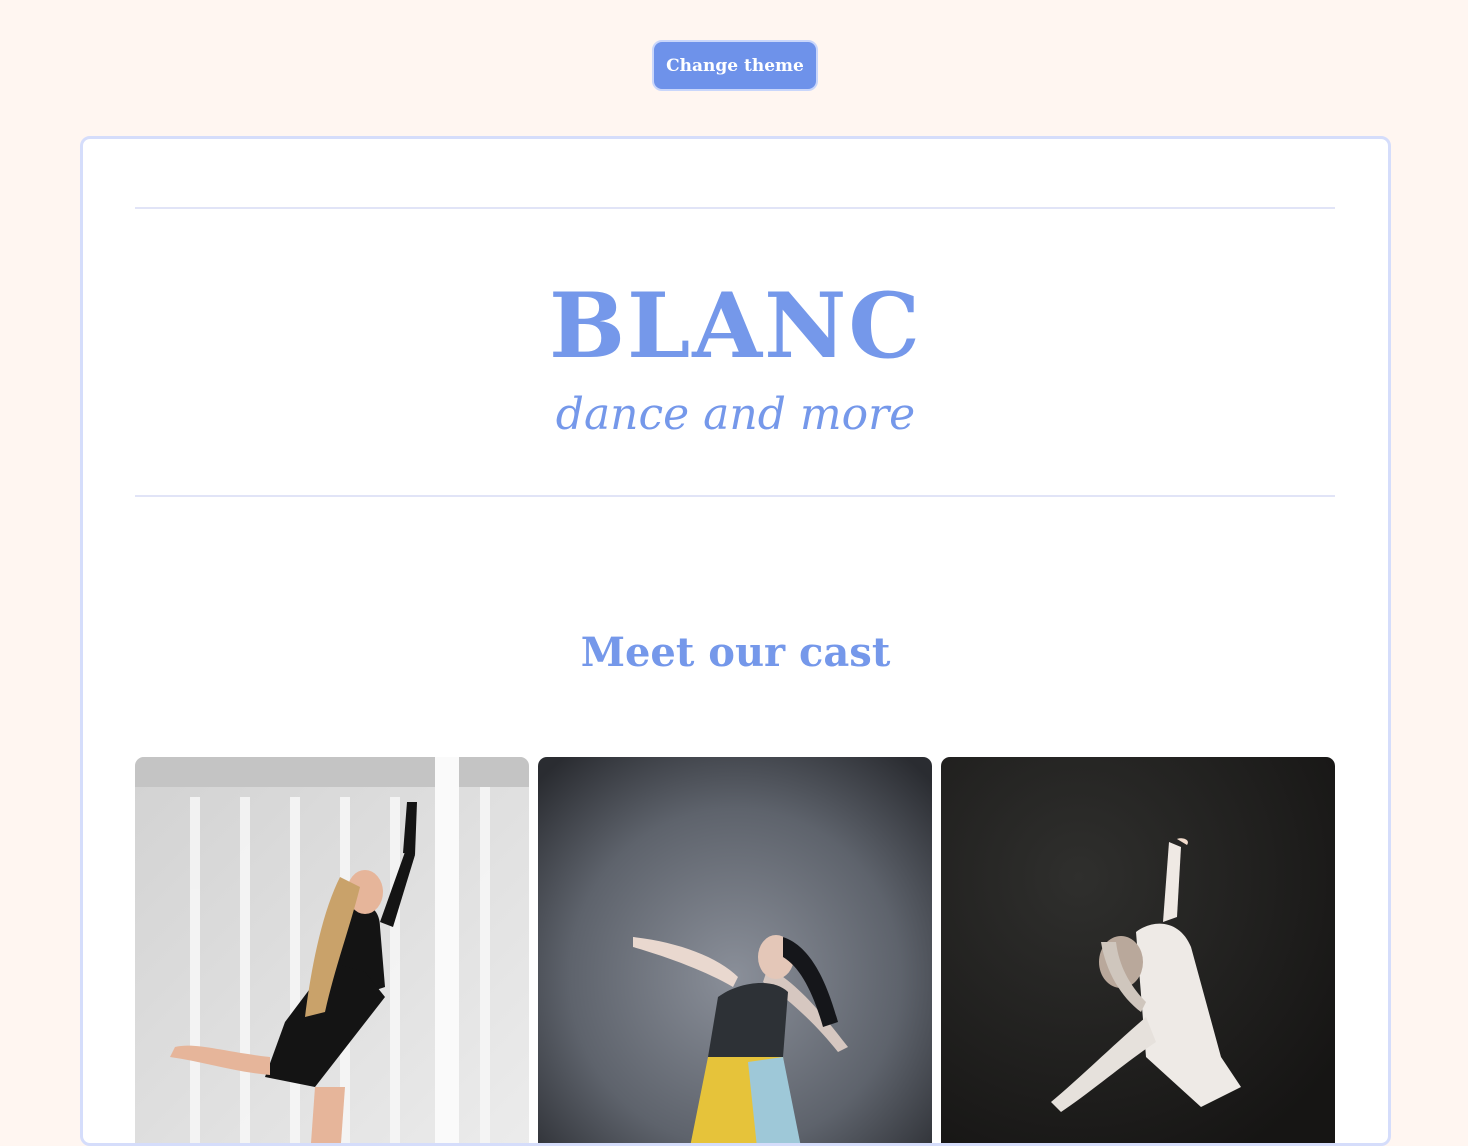 Image resolution: width=1468 pixels, height=1146 pixels. I want to click on dancer-dark-stage-image, so click(1138, 950).